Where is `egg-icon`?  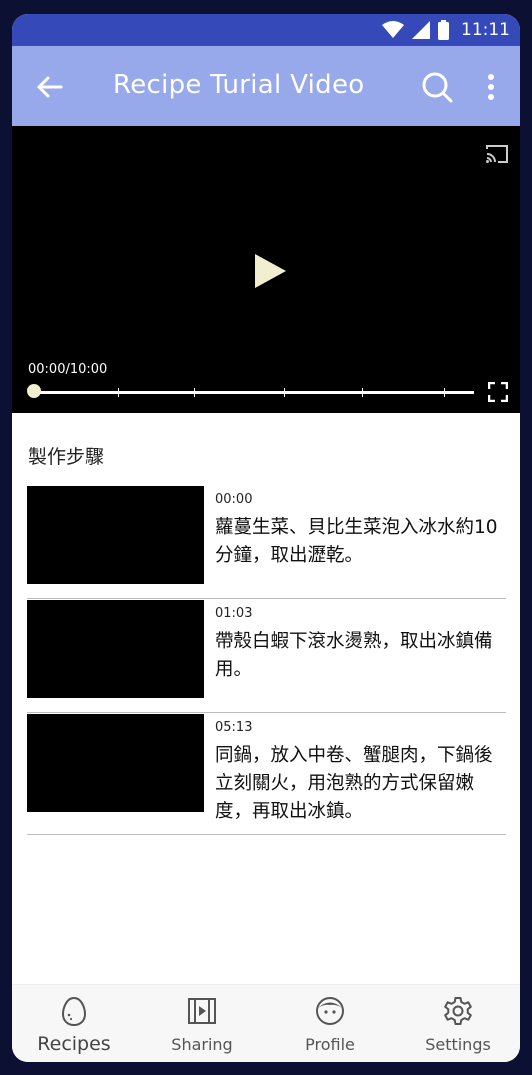 egg-icon is located at coordinates (74, 1011).